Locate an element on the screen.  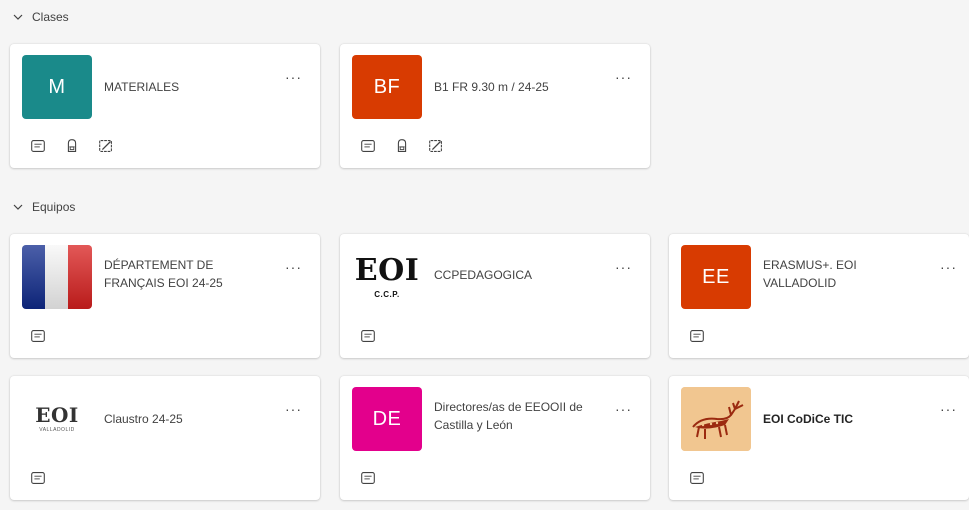
team-card-codice-tic: EOI CoDiCe TIC ··· is located at coordinates (819, 438).